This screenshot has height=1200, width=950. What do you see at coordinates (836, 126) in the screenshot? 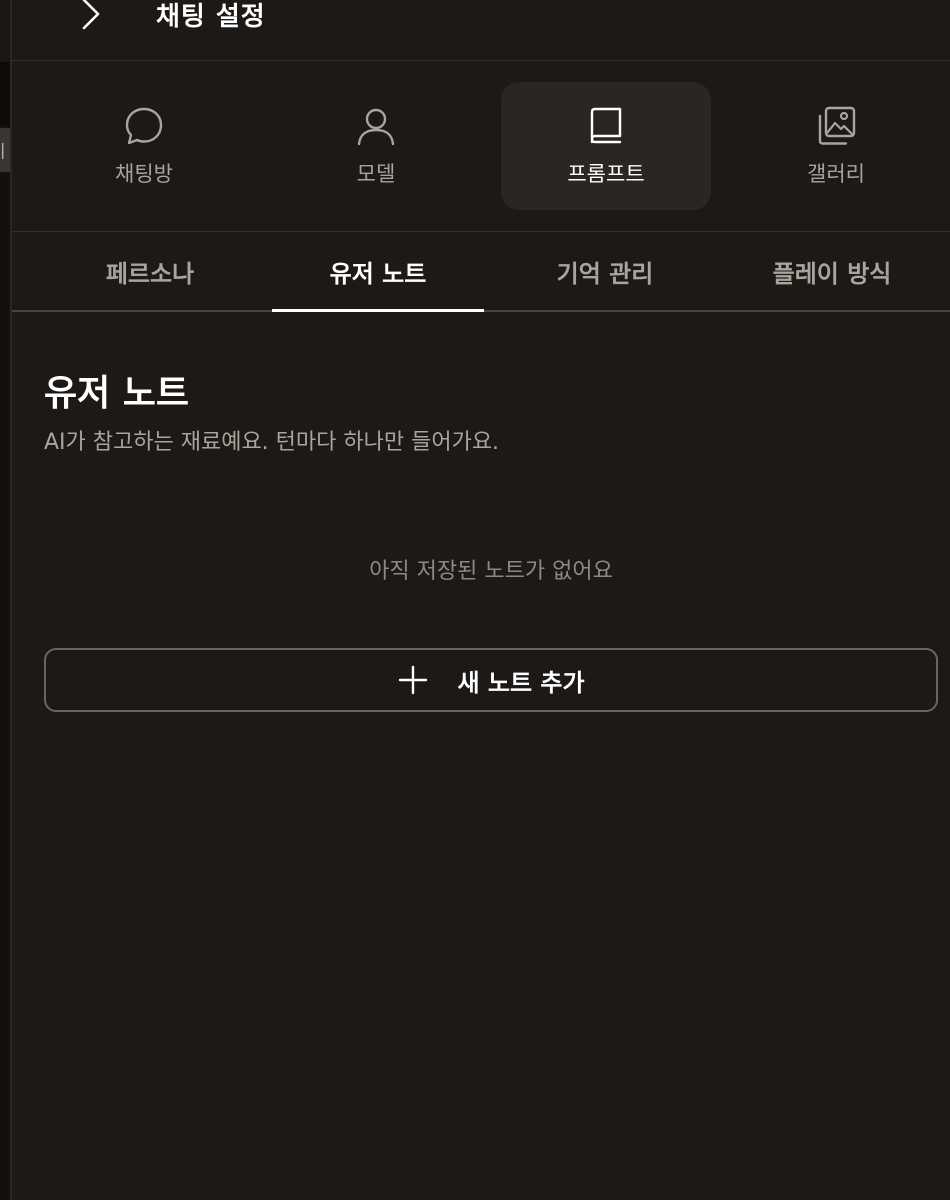
I see `gallery-icon` at bounding box center [836, 126].